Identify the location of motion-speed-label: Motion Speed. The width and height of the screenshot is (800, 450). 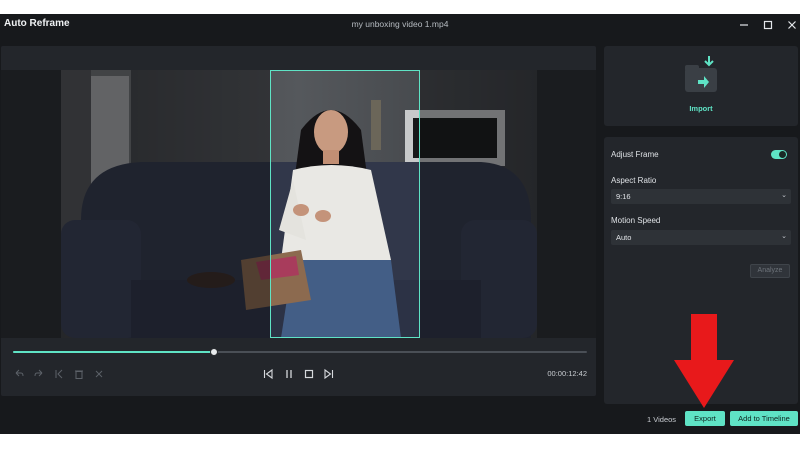
(636, 220).